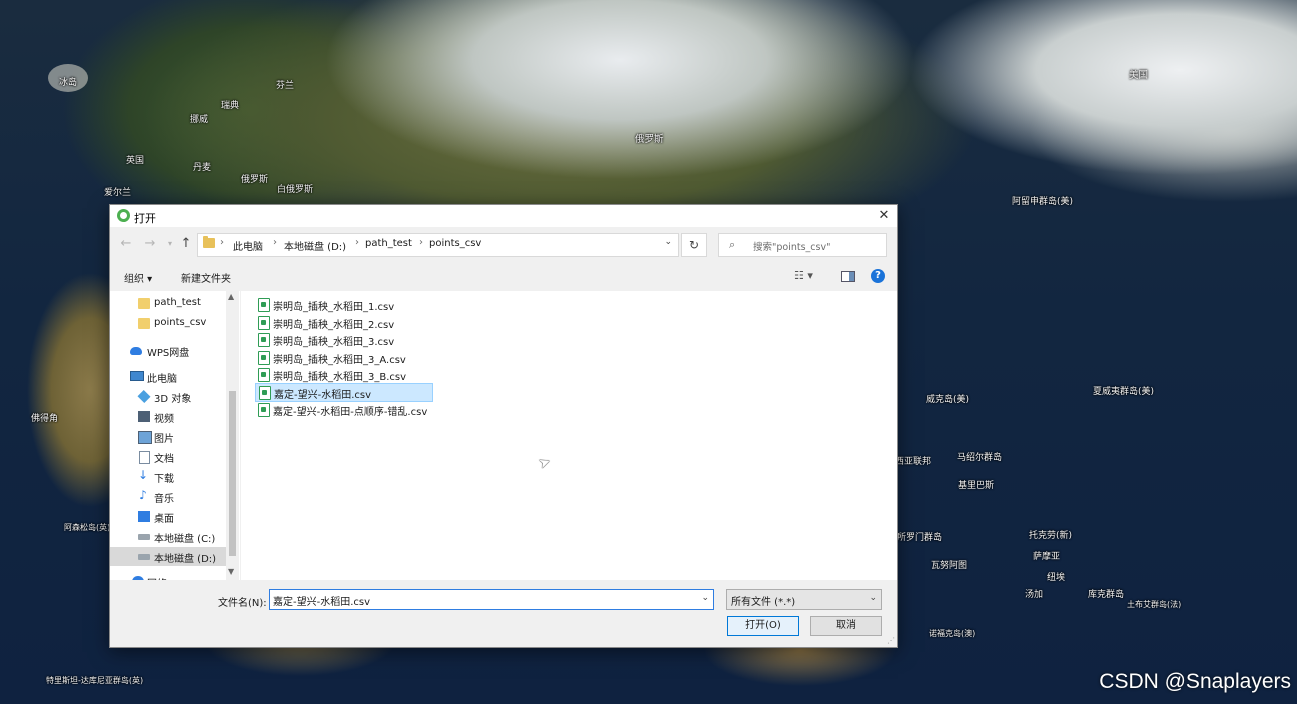  Describe the element at coordinates (891, 640) in the screenshot. I see `resize-grip-icon: ⋰` at that location.